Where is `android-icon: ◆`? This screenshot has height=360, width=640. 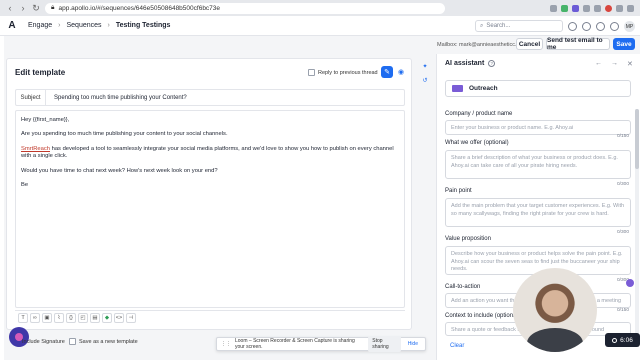
android-icon: ◆ is located at coordinates (107, 317).